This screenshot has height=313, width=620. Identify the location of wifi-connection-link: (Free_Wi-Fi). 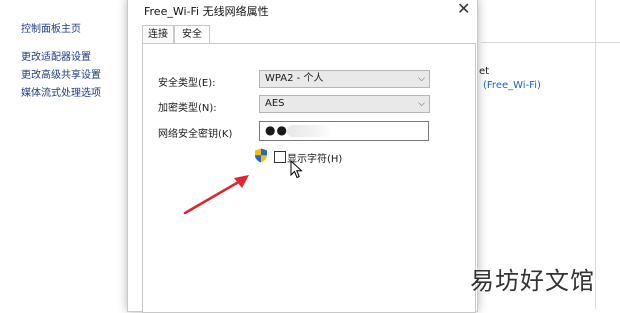
(512, 85).